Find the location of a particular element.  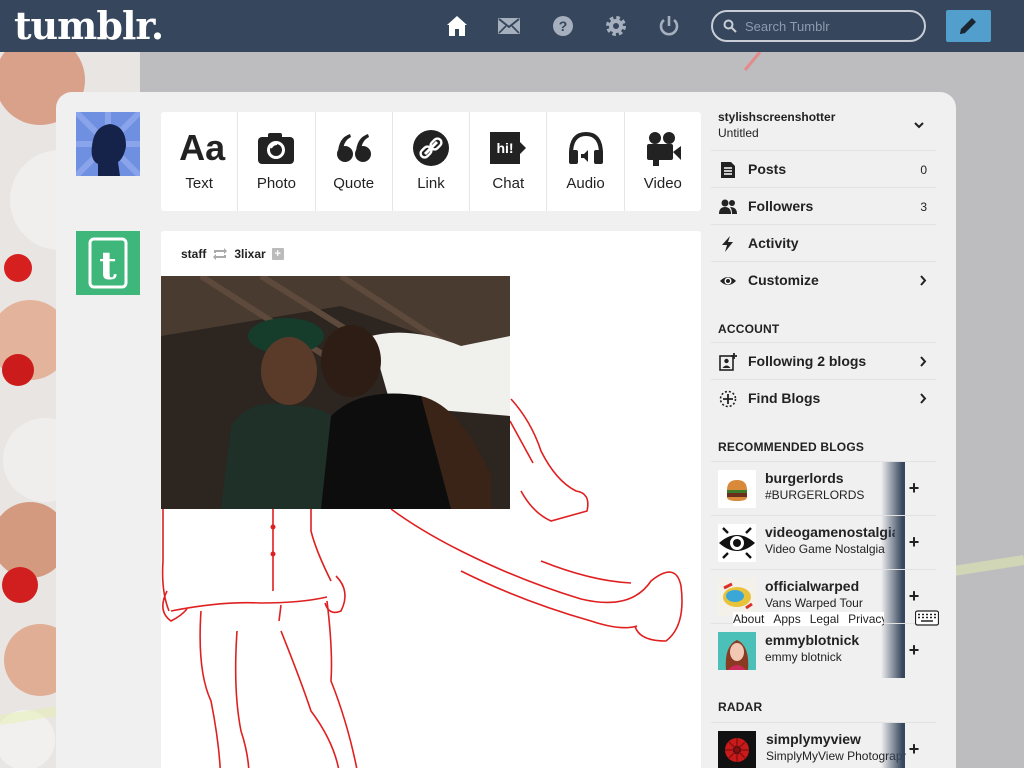

post-type-link: Link is located at coordinates (432, 161).